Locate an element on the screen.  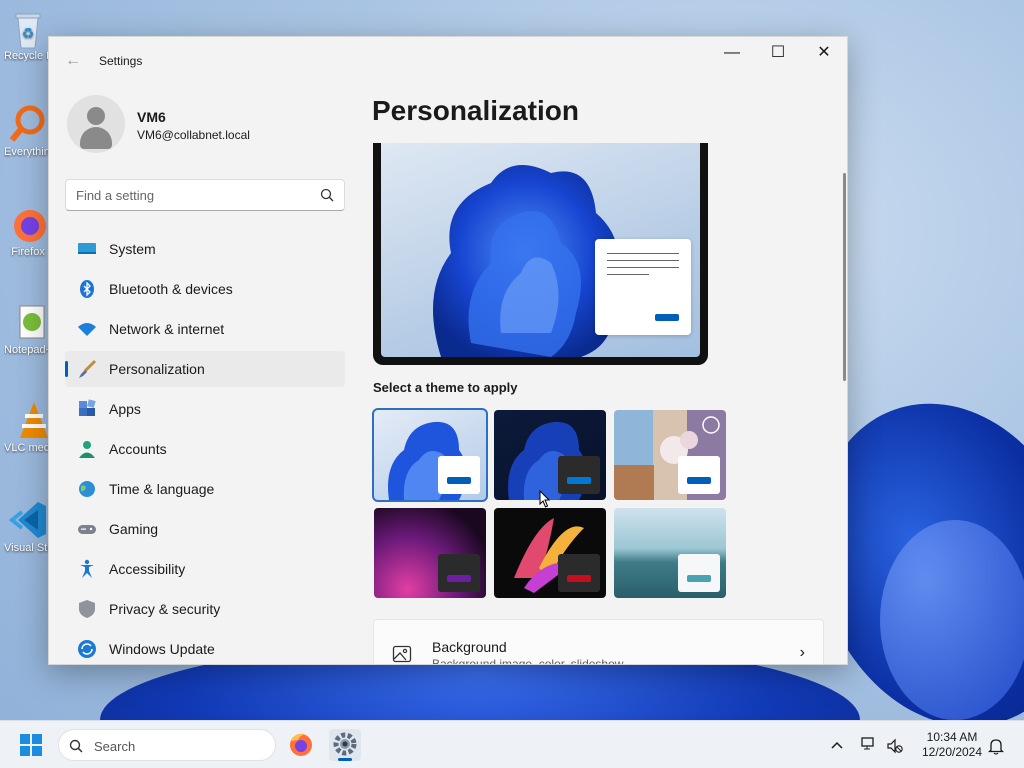
close-button: ✕ is located at coordinates (824, 53).